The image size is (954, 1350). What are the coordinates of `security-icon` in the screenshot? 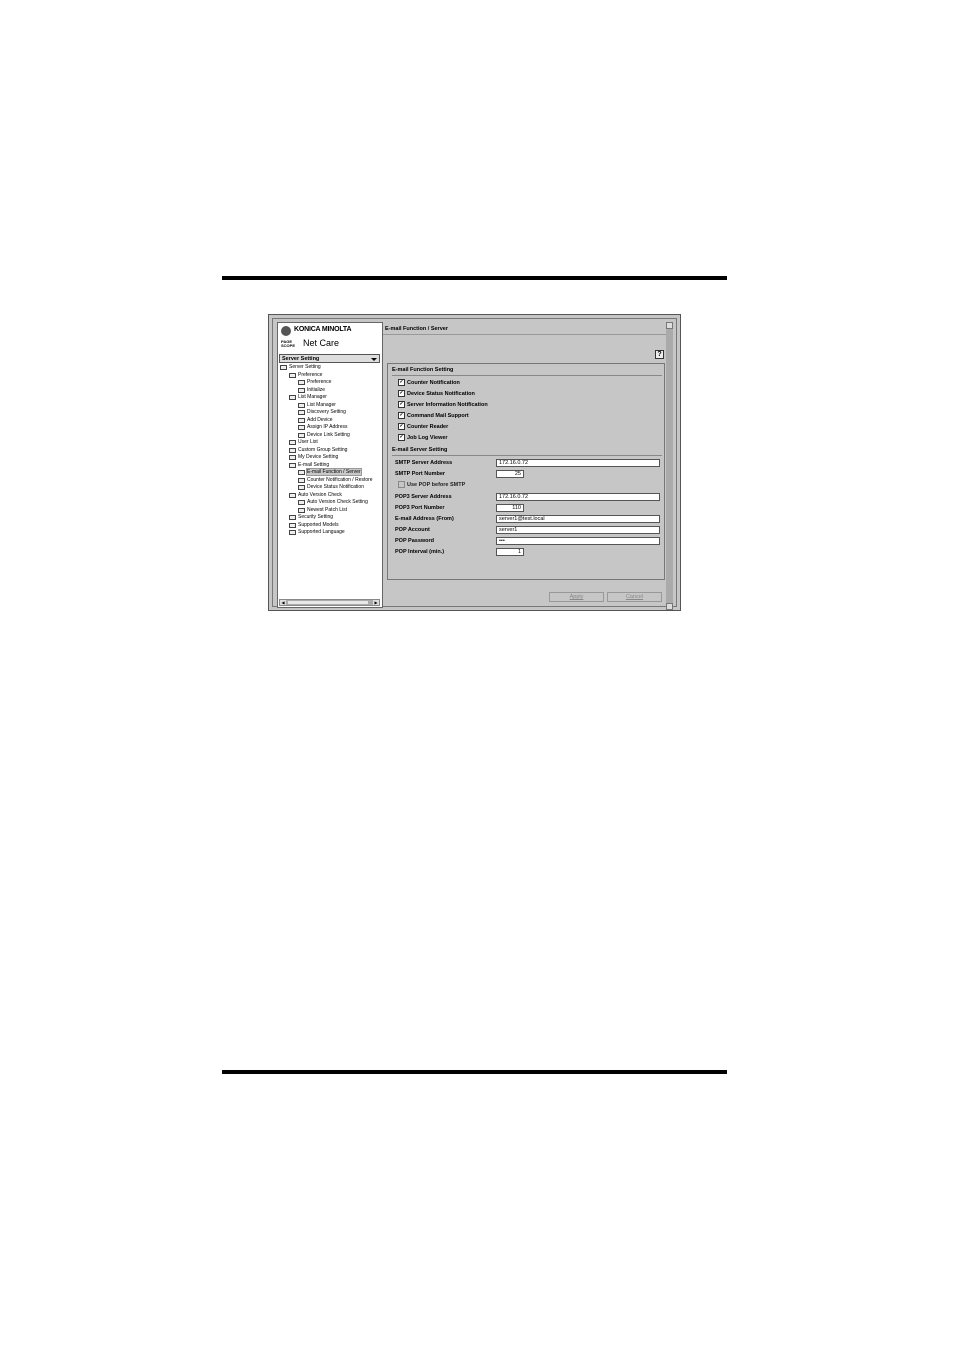 It's located at (292, 517).